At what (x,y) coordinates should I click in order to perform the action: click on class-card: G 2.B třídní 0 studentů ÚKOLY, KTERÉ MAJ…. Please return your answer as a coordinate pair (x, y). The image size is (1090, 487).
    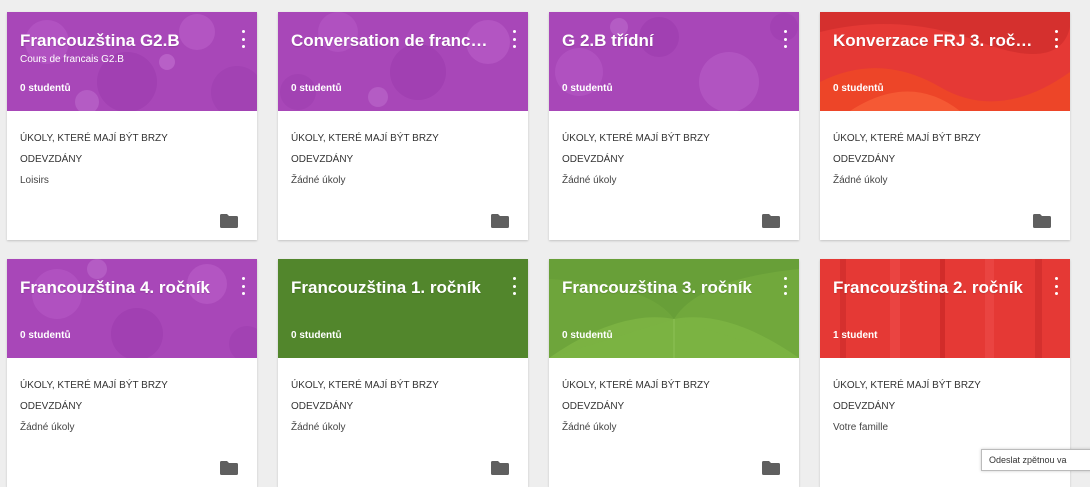
    Looking at the image, I should click on (674, 126).